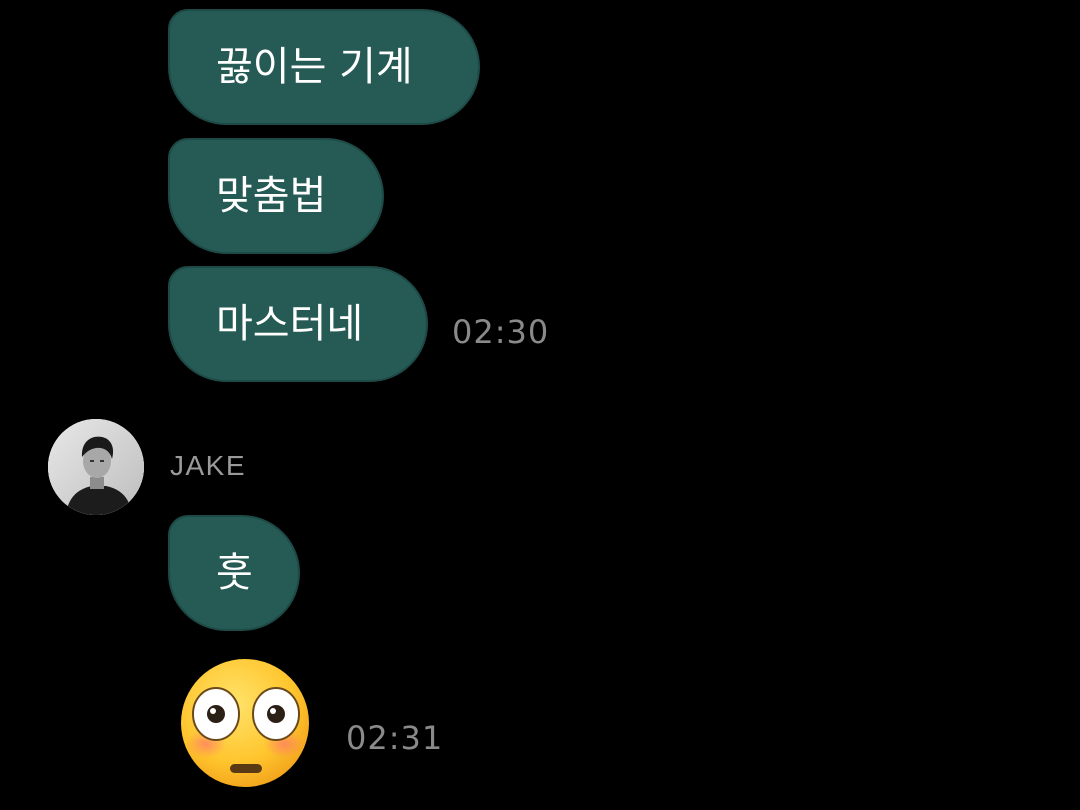  Describe the element at coordinates (395, 738) in the screenshot. I see `message-timestamp: 02:31` at that location.